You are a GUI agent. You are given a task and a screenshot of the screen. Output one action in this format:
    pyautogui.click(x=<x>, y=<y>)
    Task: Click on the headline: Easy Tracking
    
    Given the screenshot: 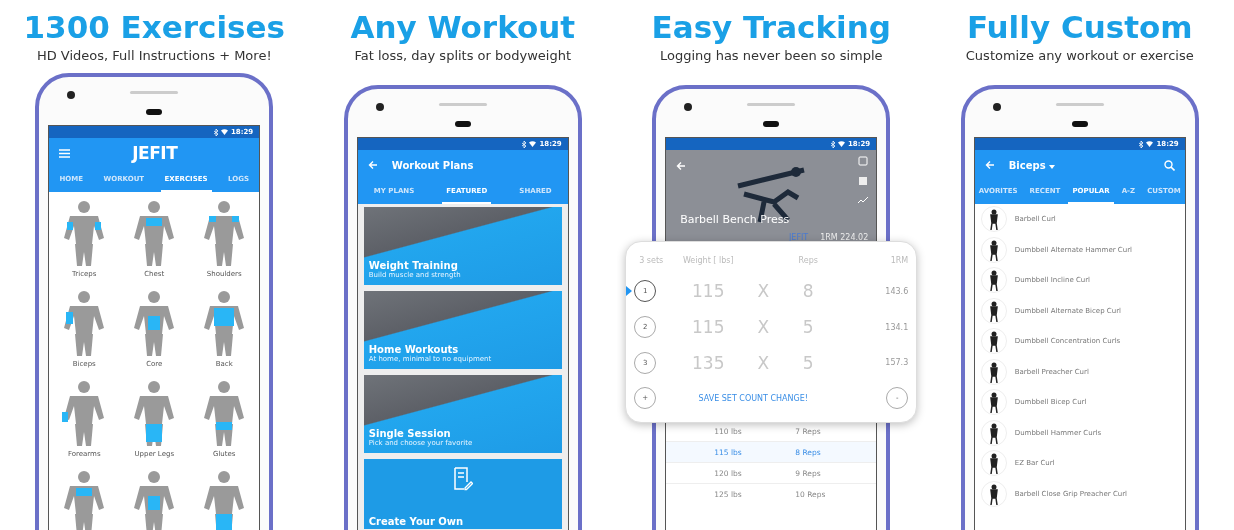 What is the action you would take?
    pyautogui.click(x=771, y=27)
    